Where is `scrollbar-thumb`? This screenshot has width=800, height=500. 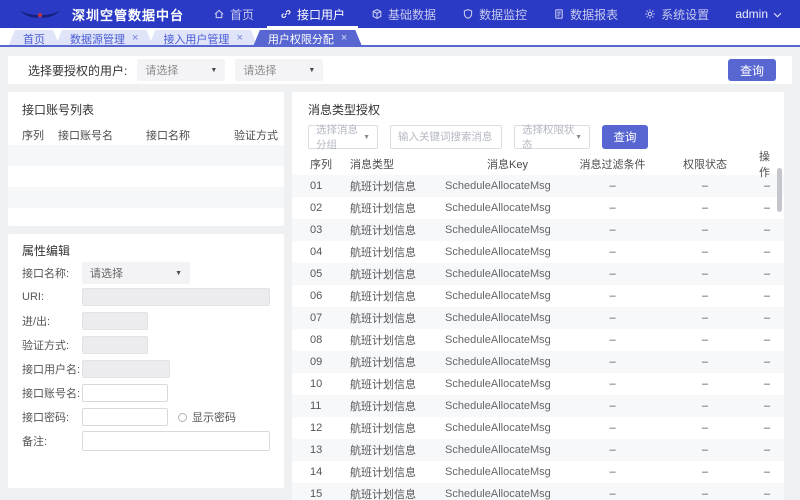 scrollbar-thumb is located at coordinates (779, 190).